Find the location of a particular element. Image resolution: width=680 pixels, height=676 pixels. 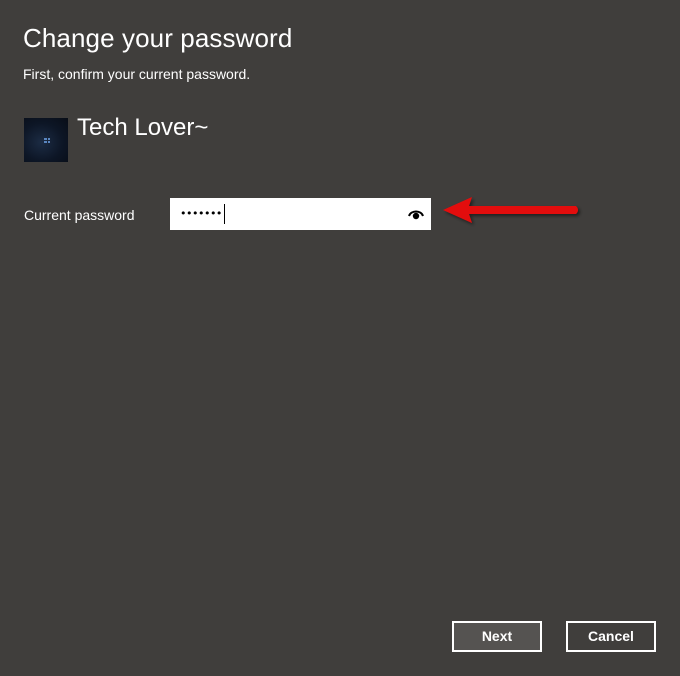

avatar is located at coordinates (46, 140).